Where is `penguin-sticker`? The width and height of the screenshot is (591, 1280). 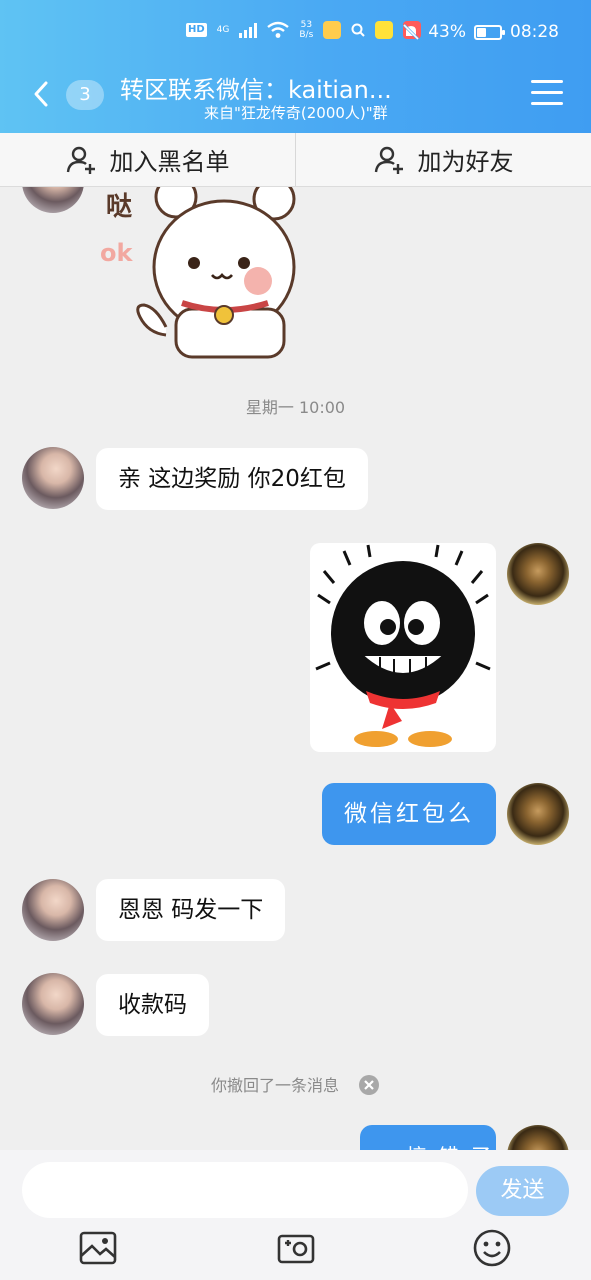
penguin-sticker is located at coordinates (403, 647).